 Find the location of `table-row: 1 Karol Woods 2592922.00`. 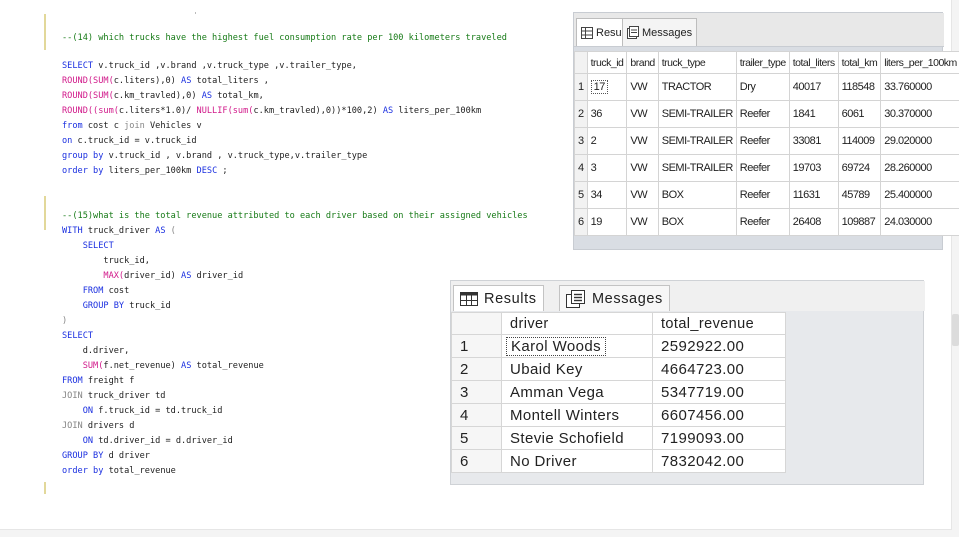

table-row: 1 Karol Woods 2592922.00 is located at coordinates (618, 346).